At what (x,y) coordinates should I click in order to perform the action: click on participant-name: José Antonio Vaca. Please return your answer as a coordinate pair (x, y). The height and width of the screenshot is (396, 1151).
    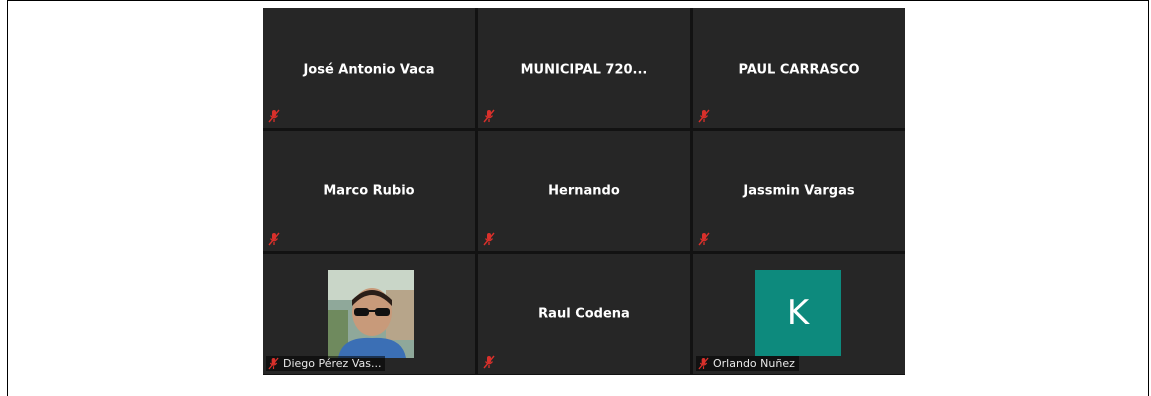
    Looking at the image, I should click on (369, 70).